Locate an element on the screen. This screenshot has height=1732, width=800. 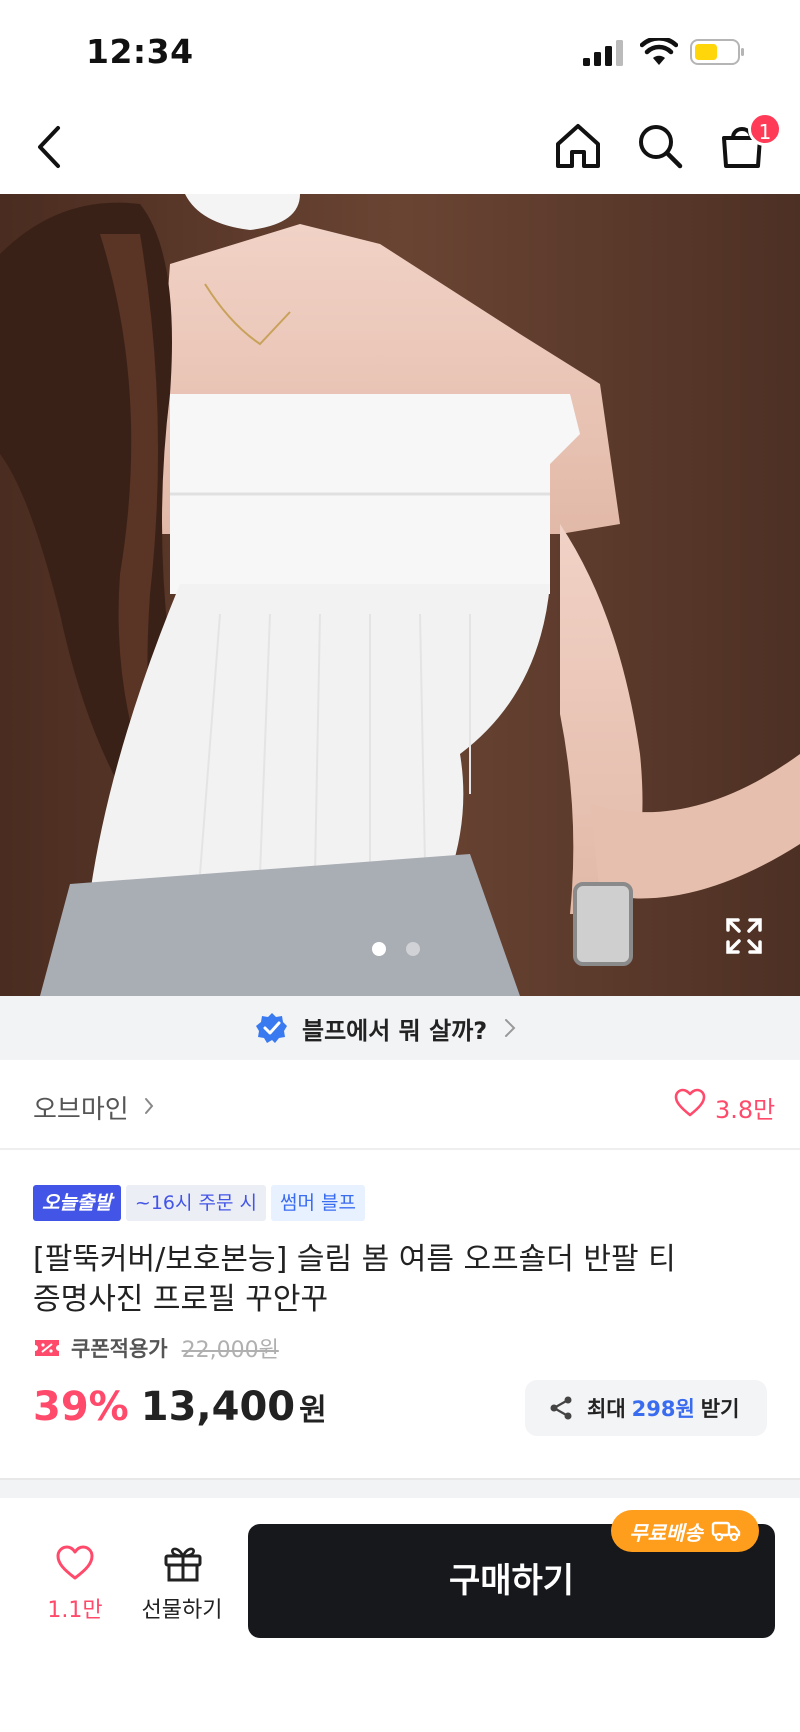
fullscreen-expand-icon is located at coordinates (744, 936).